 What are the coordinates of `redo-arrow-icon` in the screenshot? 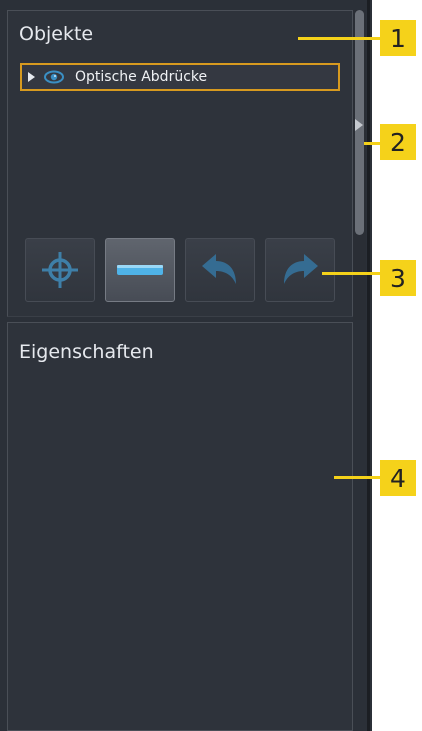 It's located at (301, 269).